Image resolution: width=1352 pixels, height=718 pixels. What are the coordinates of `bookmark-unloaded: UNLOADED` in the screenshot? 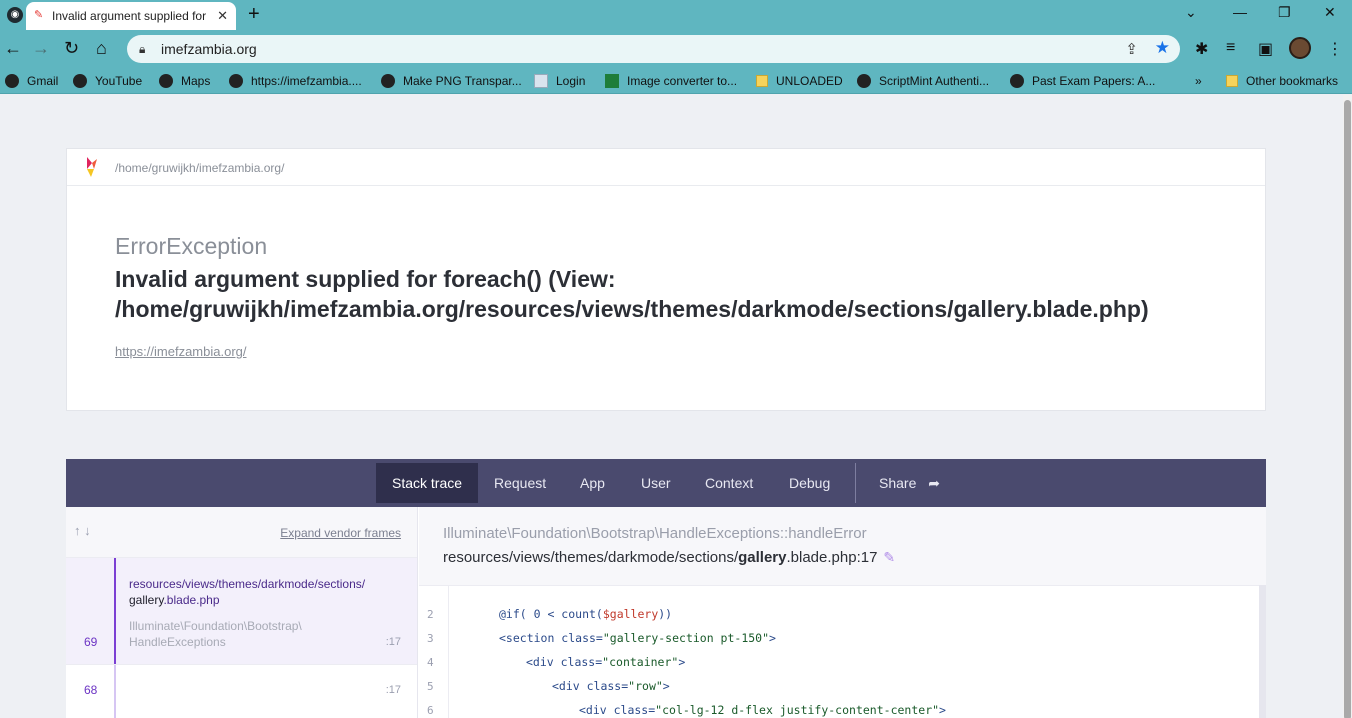 It's located at (799, 81).